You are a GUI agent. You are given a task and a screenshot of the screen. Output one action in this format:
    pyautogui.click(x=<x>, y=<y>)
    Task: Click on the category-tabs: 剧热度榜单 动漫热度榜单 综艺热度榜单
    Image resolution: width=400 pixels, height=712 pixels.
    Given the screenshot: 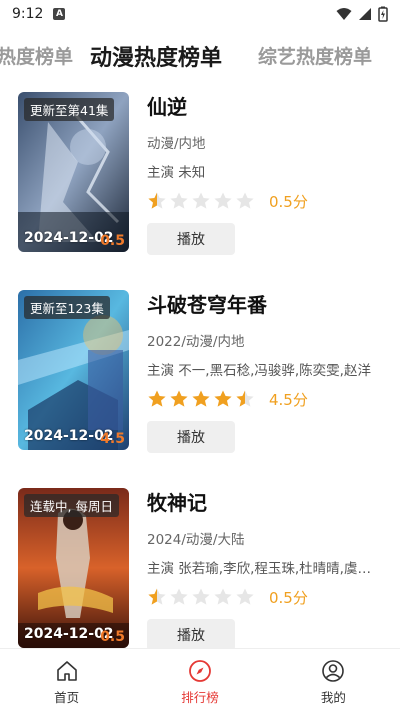 What is the action you would take?
    pyautogui.click(x=200, y=56)
    